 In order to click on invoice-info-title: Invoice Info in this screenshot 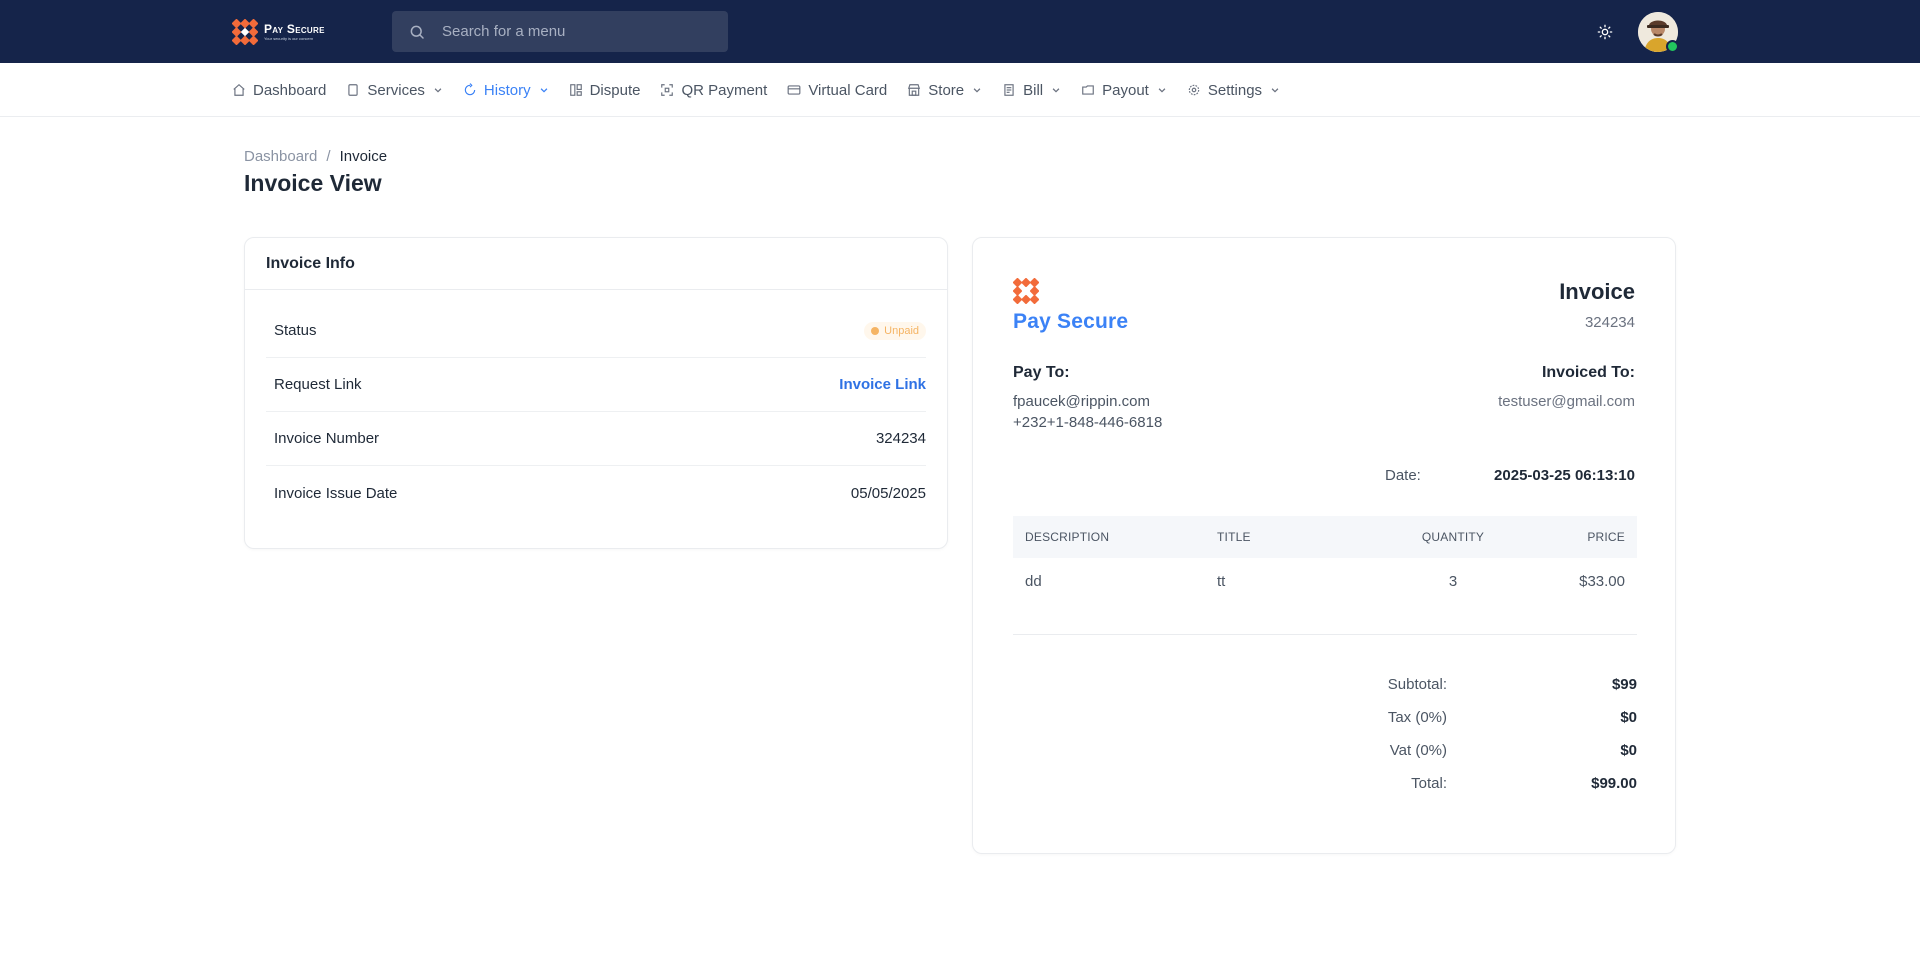, I will do `click(596, 264)`.